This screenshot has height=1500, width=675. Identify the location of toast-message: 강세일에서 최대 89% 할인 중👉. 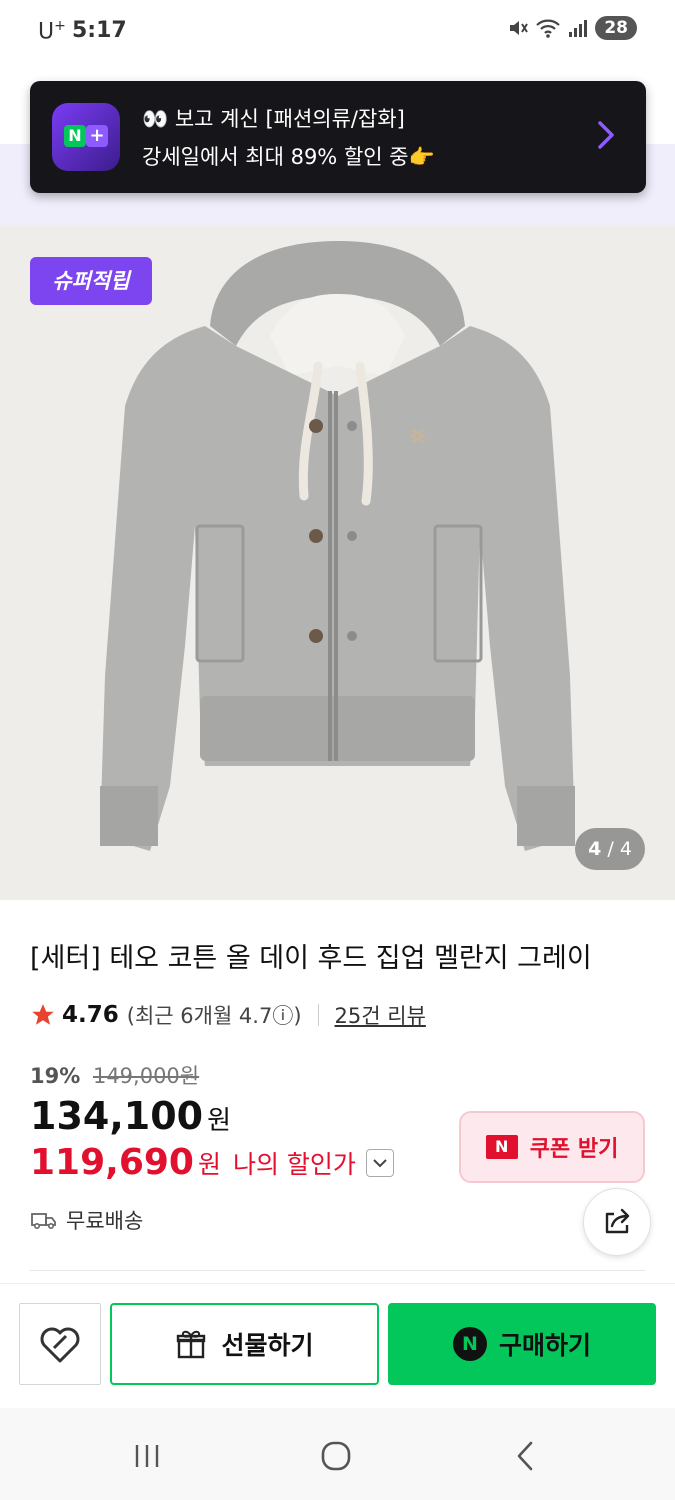
(288, 157).